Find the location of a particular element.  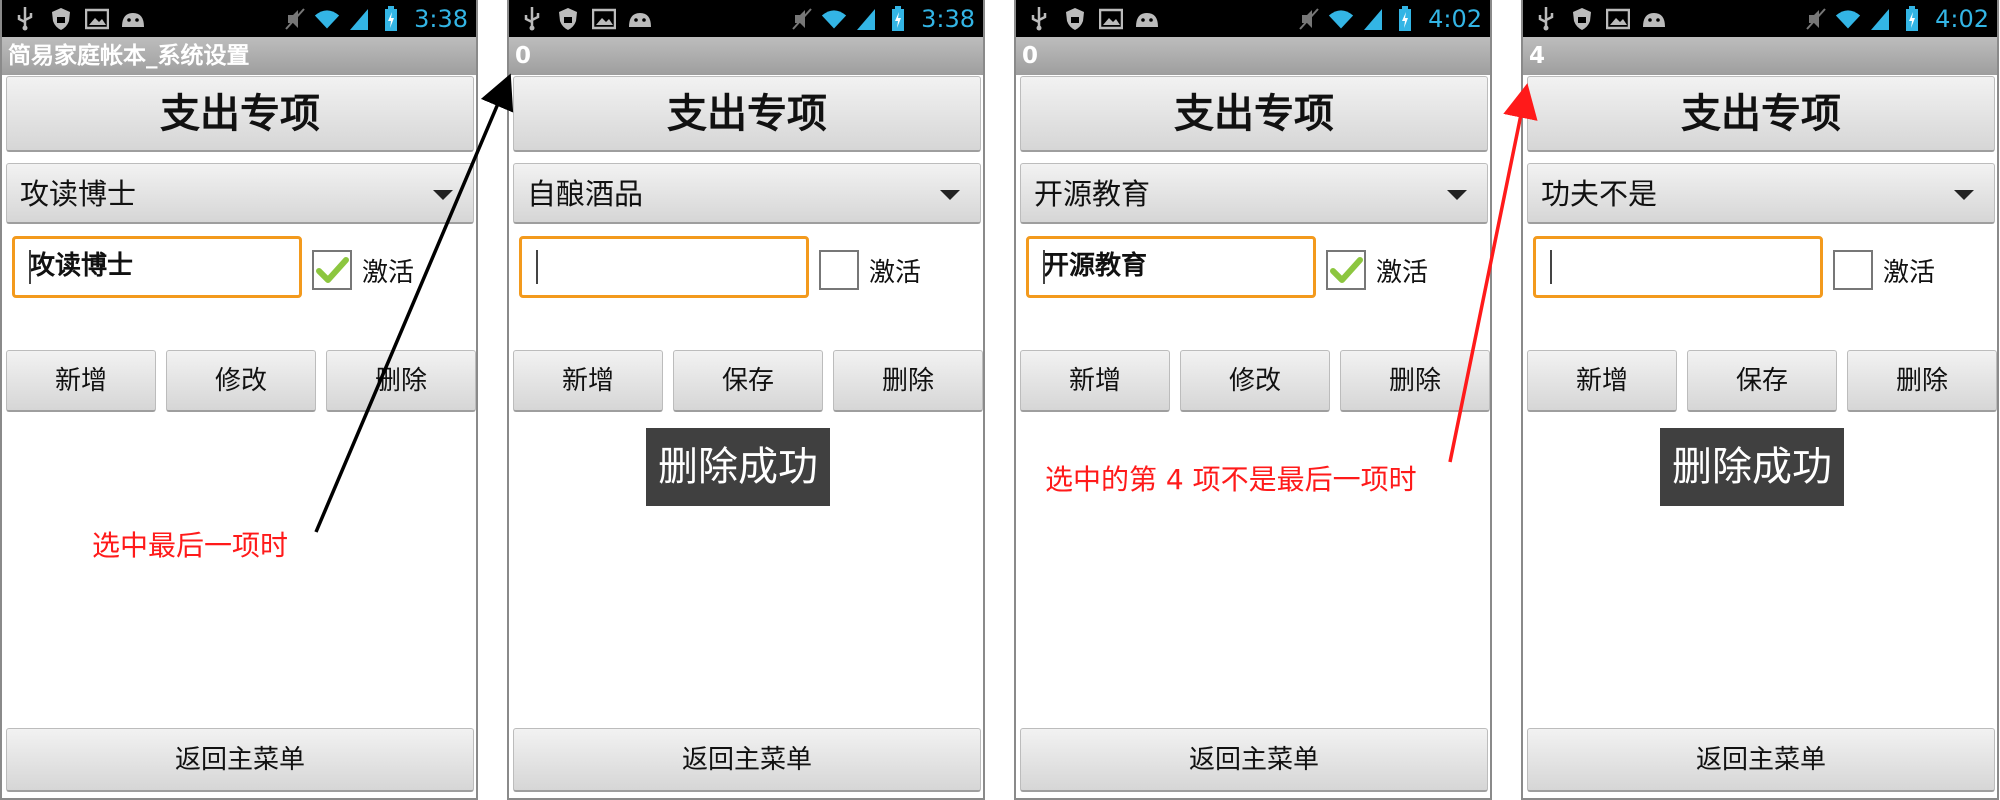

title-bar: 简易家庭帐本_系统设置 is located at coordinates (239, 56).